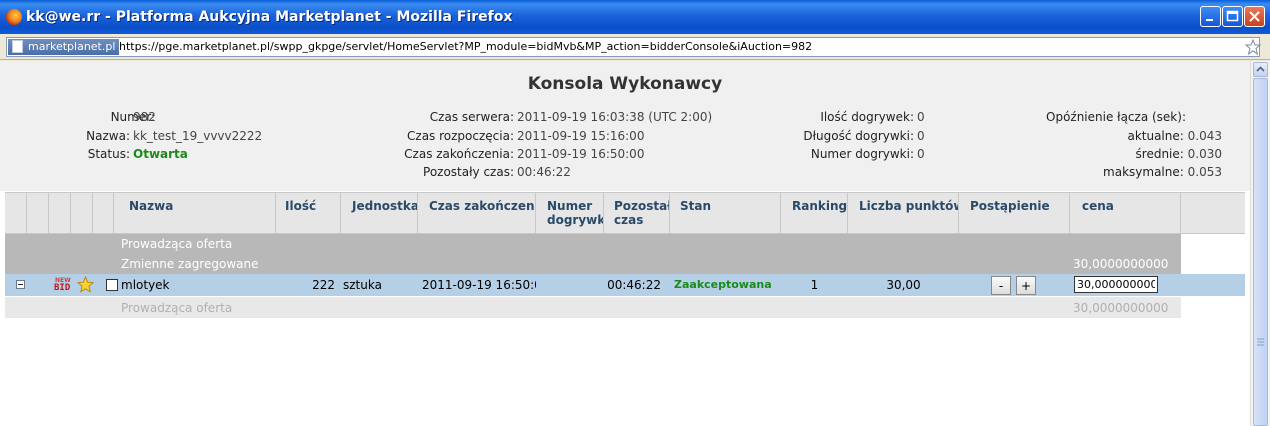 The width and height of the screenshot is (1270, 426). Describe the element at coordinates (921, 117) in the screenshot. I see `ilosc-dogrywek-value: 0` at that location.